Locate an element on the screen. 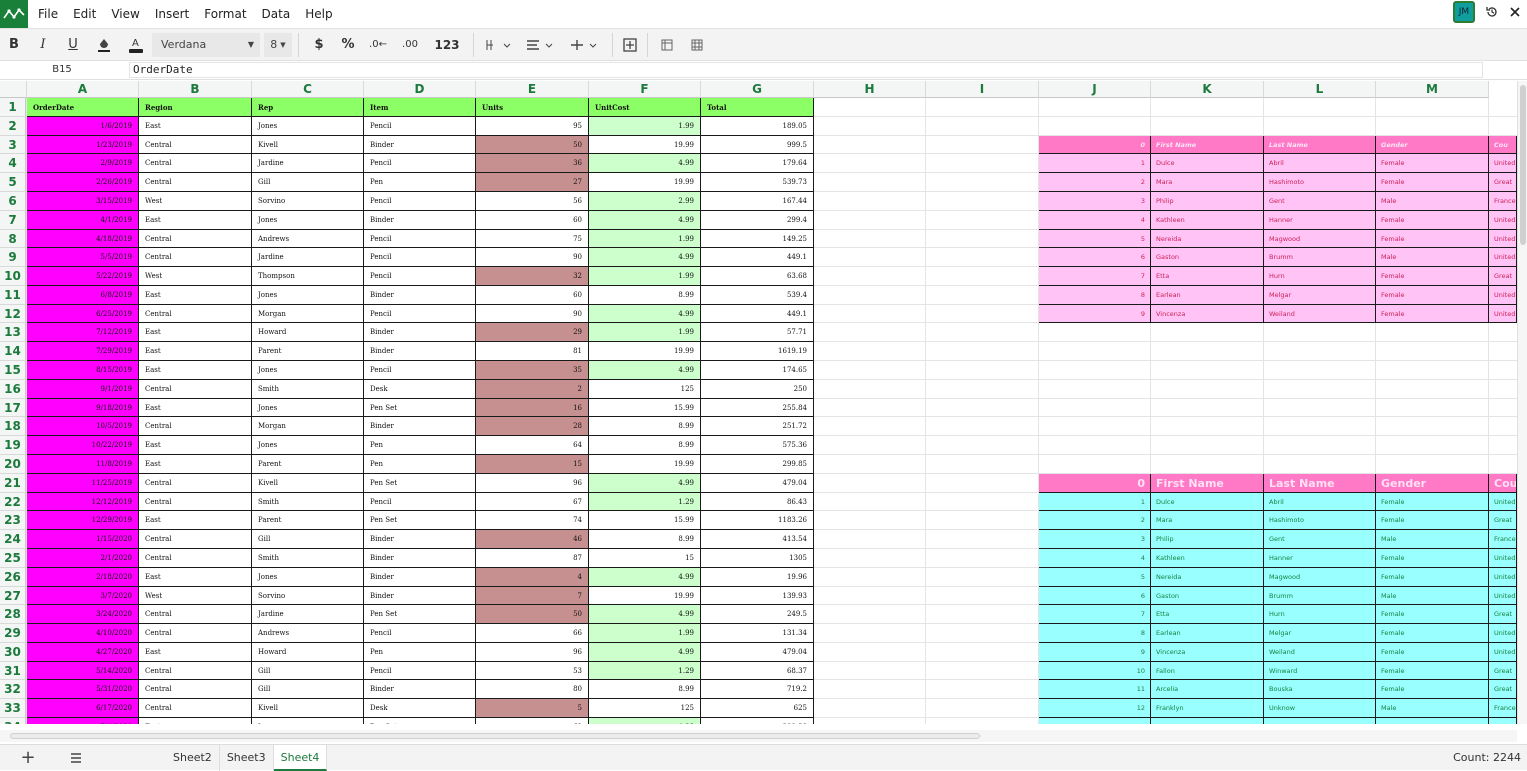 The width and height of the screenshot is (1527, 771). cell-item: Pen is located at coordinates (420, 182).